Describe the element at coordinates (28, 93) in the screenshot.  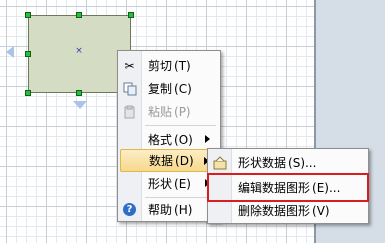
I see `selection-handle-bottom-left` at that location.